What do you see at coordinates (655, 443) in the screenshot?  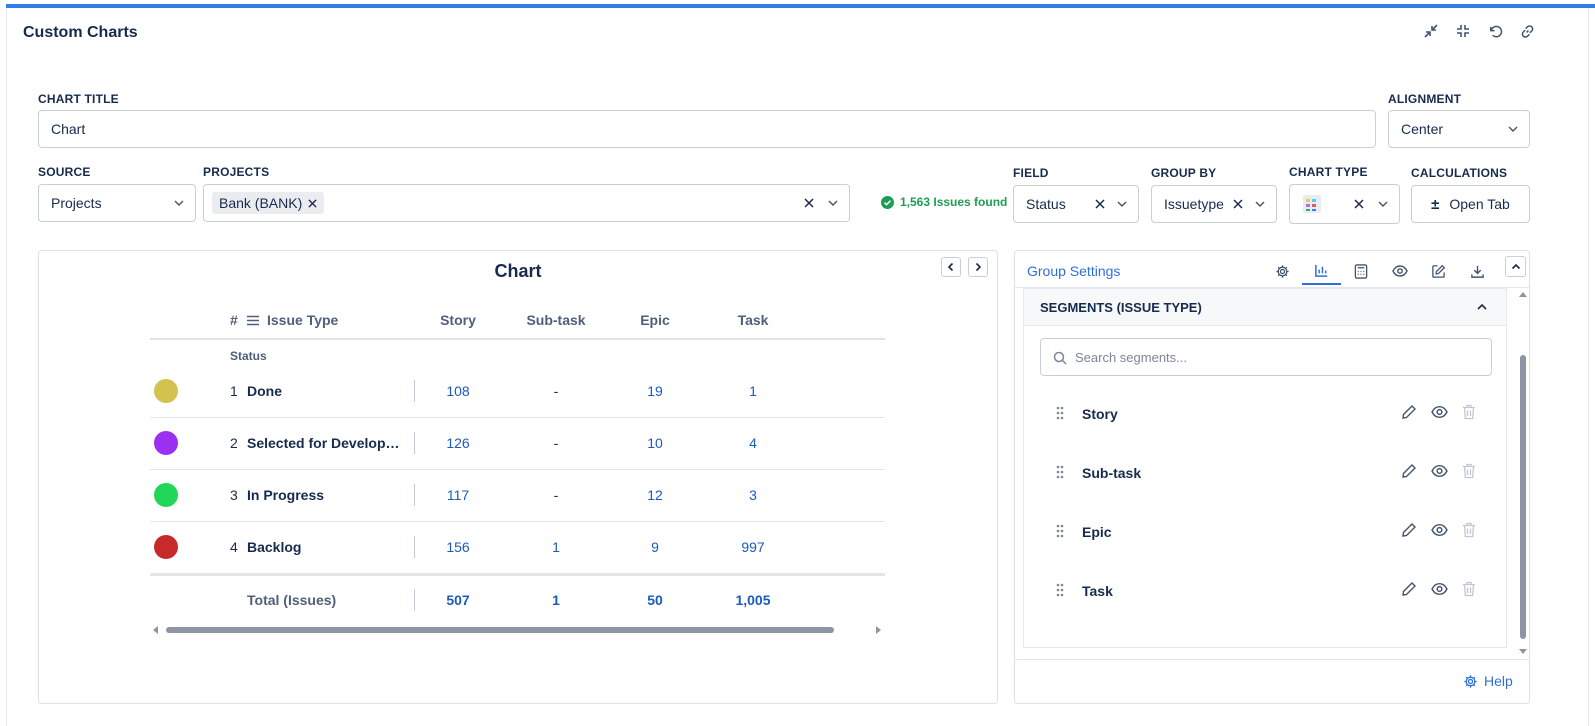 I see `cell-value: 10` at bounding box center [655, 443].